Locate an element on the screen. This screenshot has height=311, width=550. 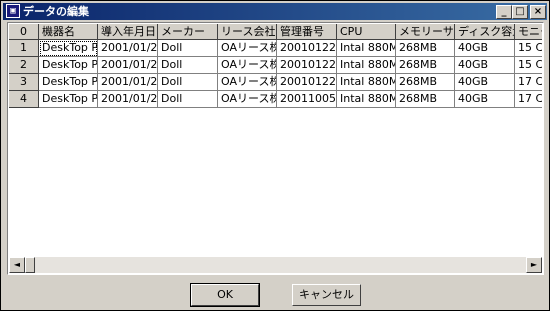
column-header-monitor: モニタ is located at coordinates (528, 32).